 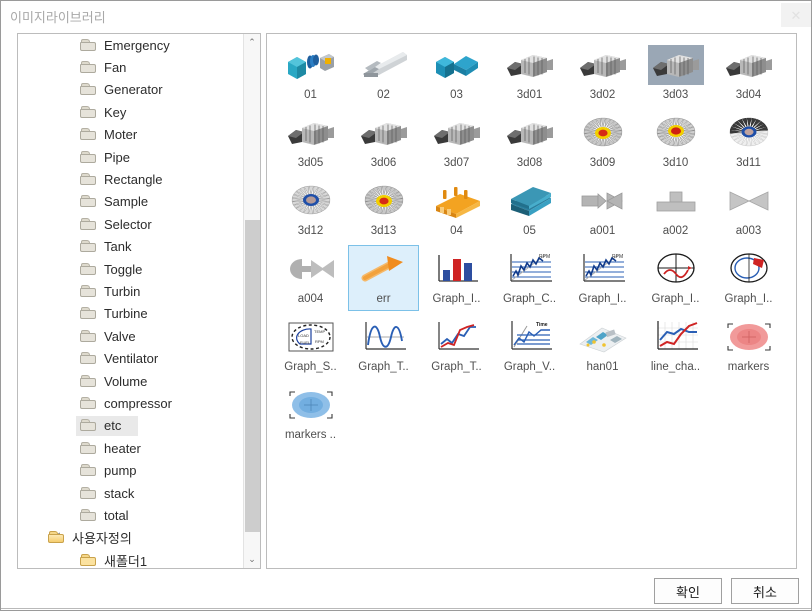 What do you see at coordinates (688, 591) in the screenshot?
I see `ok-button: 확인` at bounding box center [688, 591].